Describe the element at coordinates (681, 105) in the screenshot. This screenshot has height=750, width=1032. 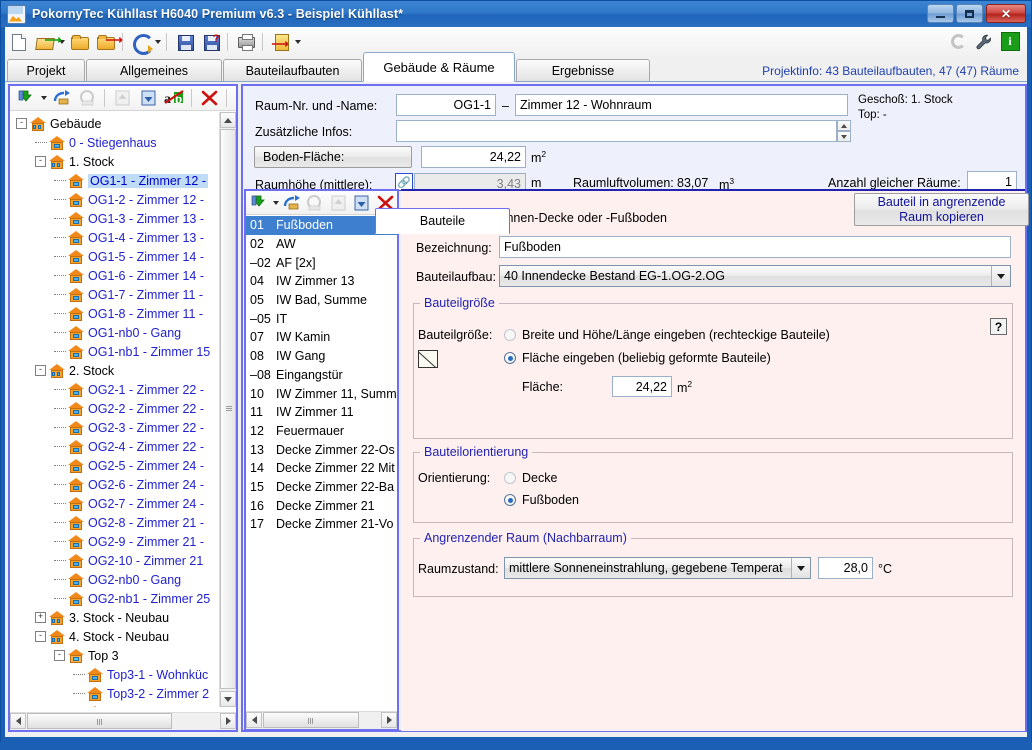
I see `room-name-input: Zimmer 12 - Wohnraum` at that location.